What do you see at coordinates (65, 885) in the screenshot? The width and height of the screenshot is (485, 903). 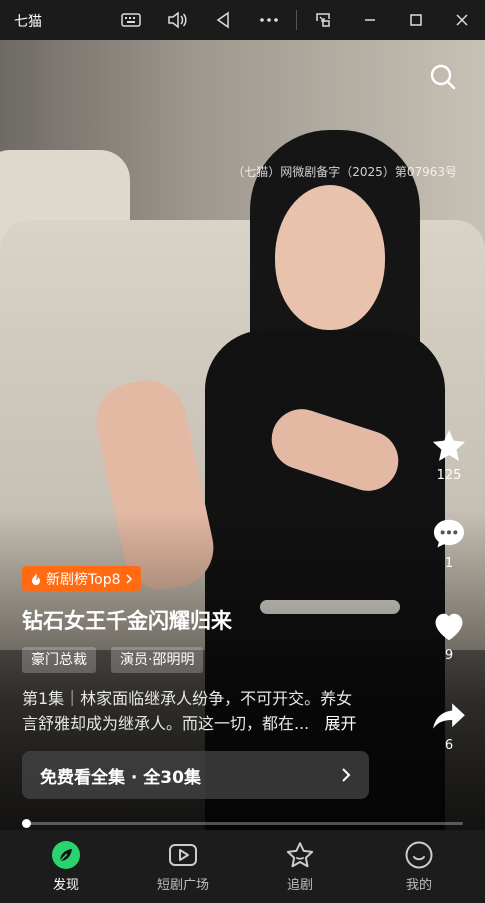 I see `tab-label: 发现` at bounding box center [65, 885].